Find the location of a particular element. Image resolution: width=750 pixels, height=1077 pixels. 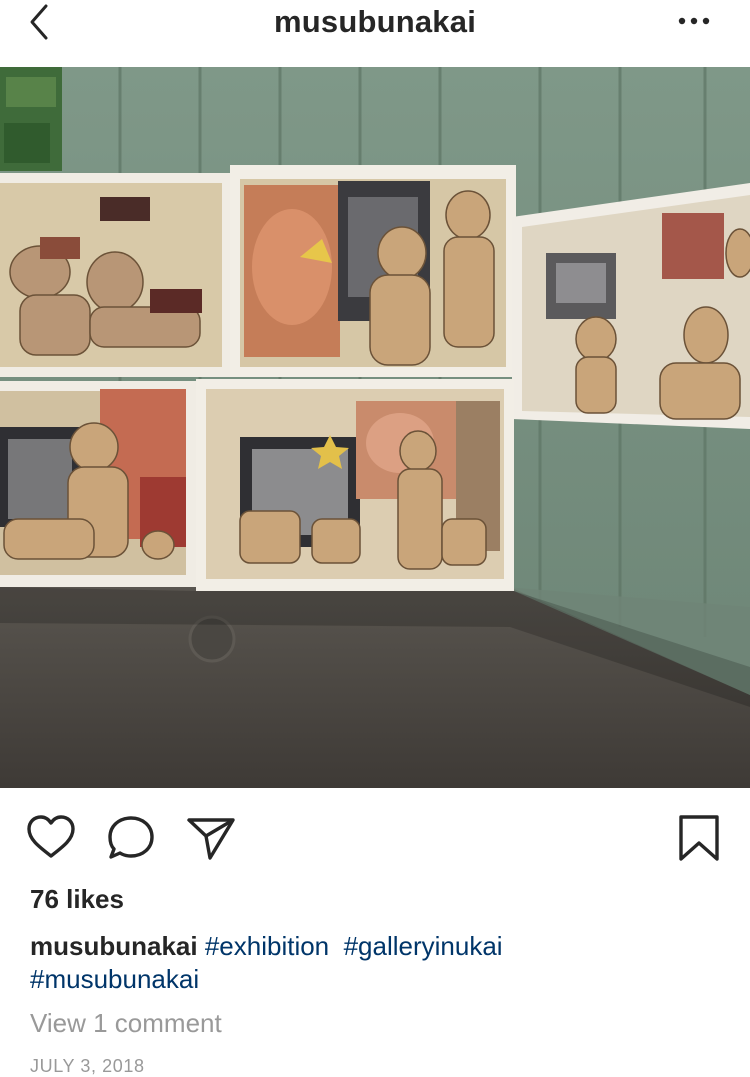

caption-username: musubunakai is located at coordinates (114, 946).